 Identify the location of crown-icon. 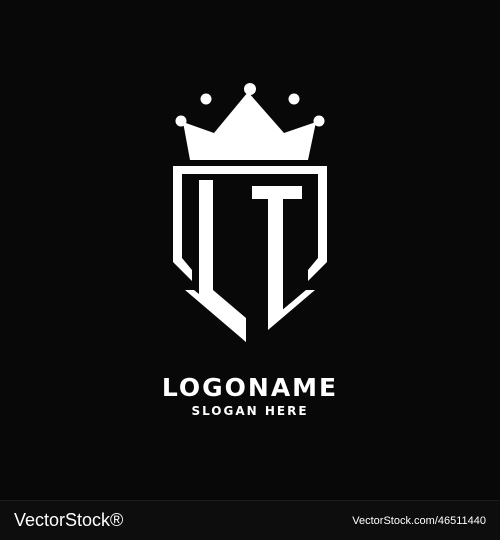
(250, 121).